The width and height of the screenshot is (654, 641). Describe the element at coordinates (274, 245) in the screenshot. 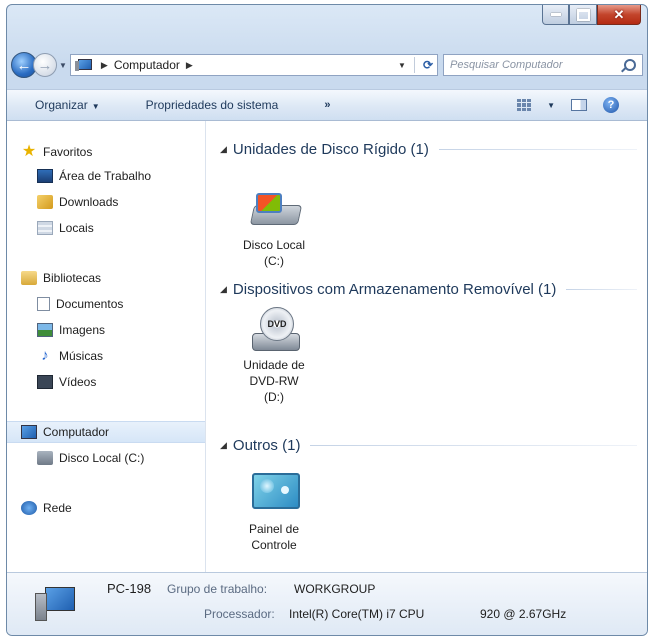

I see `item-label: Disco Local` at that location.